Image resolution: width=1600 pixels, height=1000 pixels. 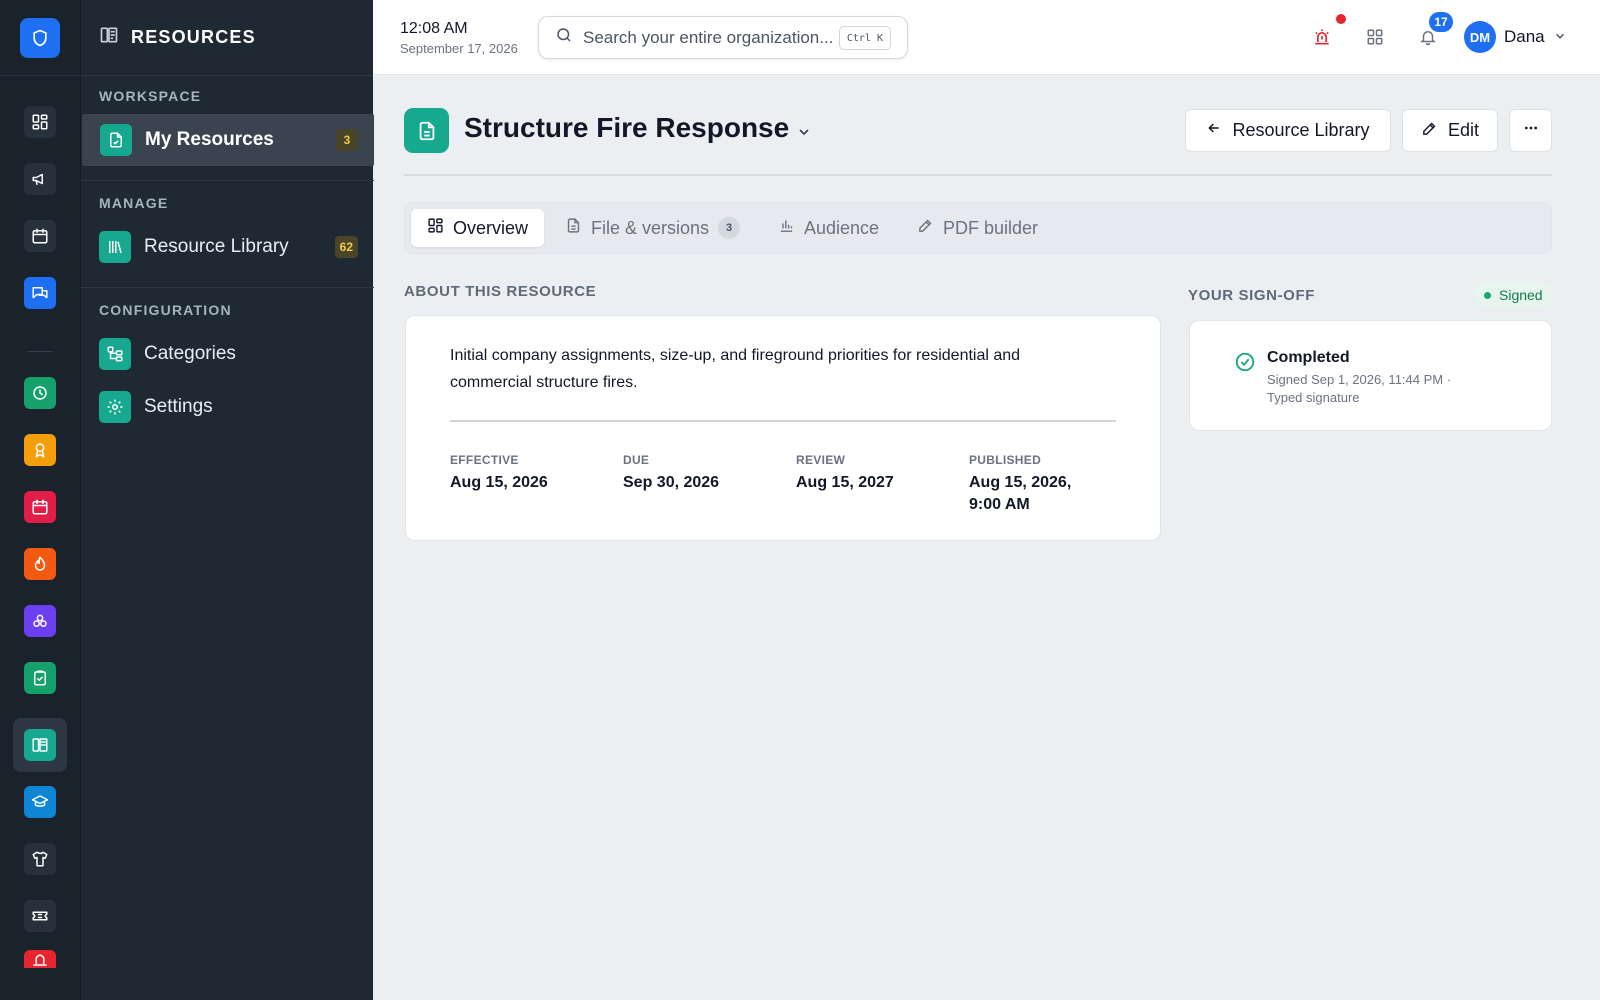 I want to click on rail-item-megaphone, so click(x=40, y=179).